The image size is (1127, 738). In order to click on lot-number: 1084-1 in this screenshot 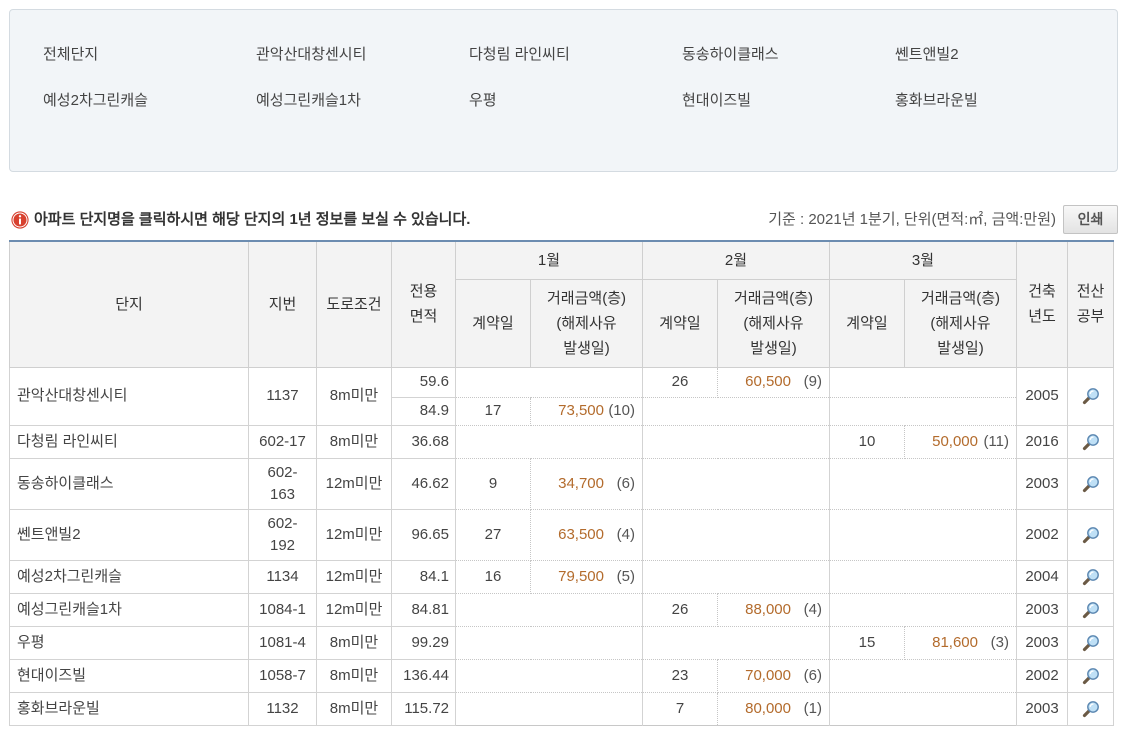, I will do `click(282, 609)`.